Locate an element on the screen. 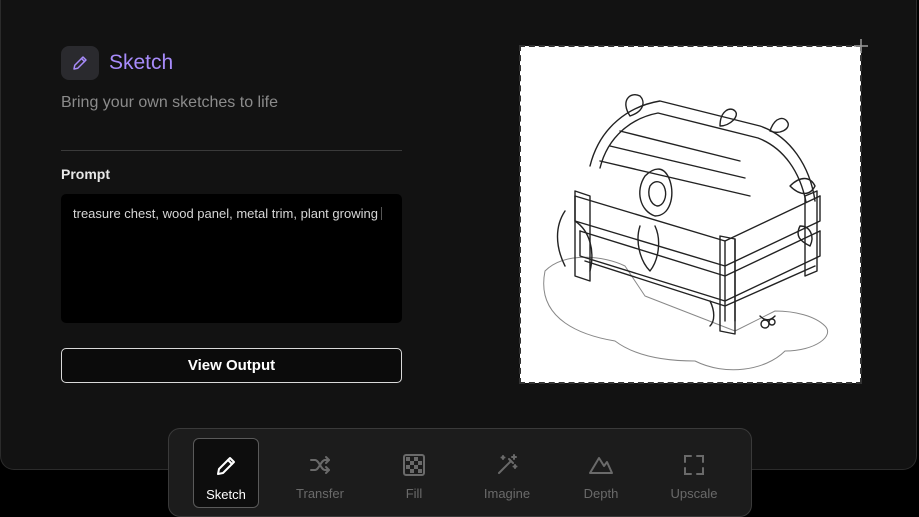 The width and height of the screenshot is (919, 517). tool-depth: Depth is located at coordinates (601, 473).